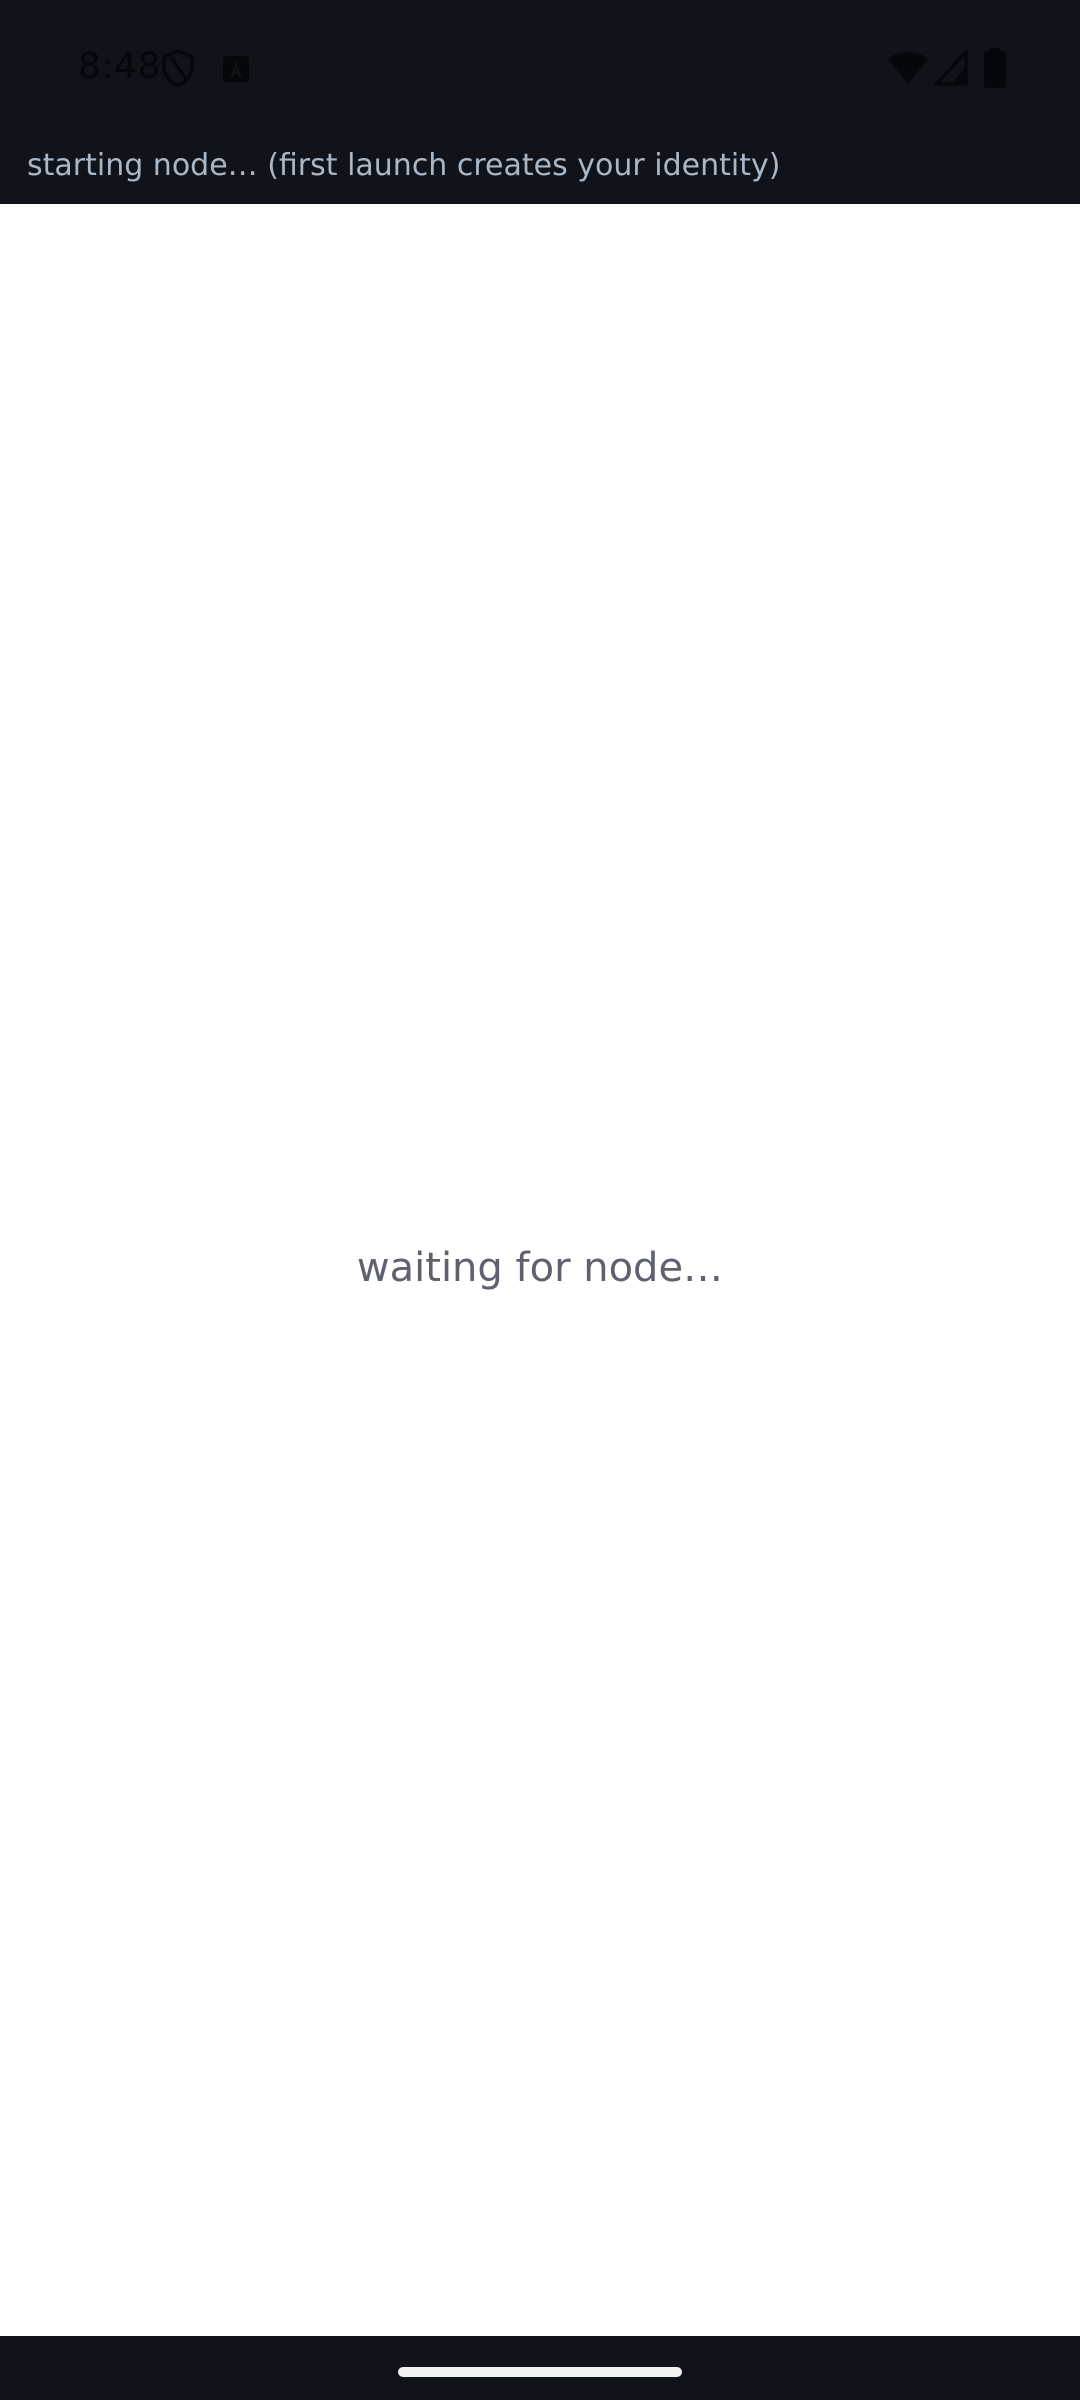 This screenshot has height=2400, width=1080. What do you see at coordinates (236, 69) in the screenshot?
I see `notification-a-icon` at bounding box center [236, 69].